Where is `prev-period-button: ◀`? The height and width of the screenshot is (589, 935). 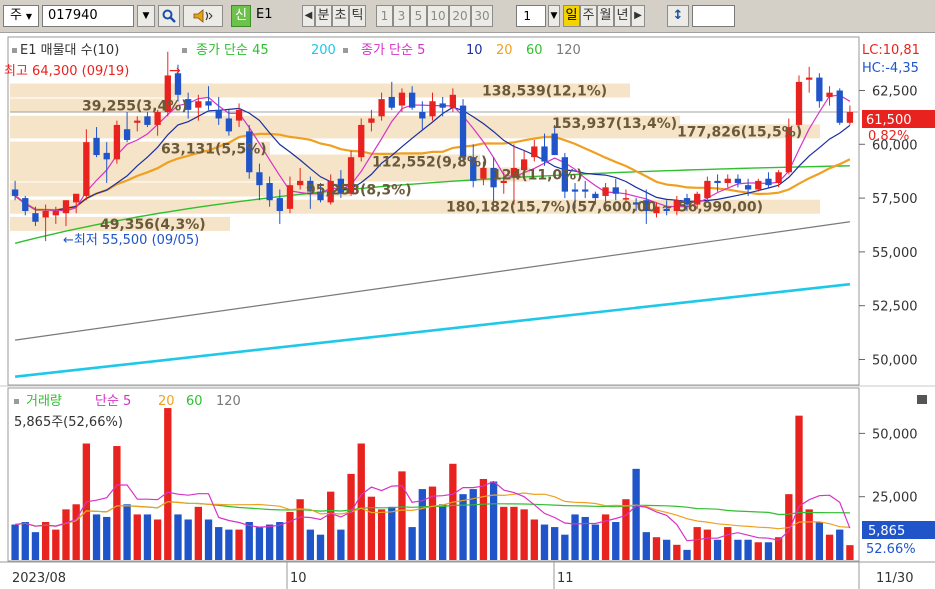
prev-period-button: ◀ is located at coordinates (308, 16).